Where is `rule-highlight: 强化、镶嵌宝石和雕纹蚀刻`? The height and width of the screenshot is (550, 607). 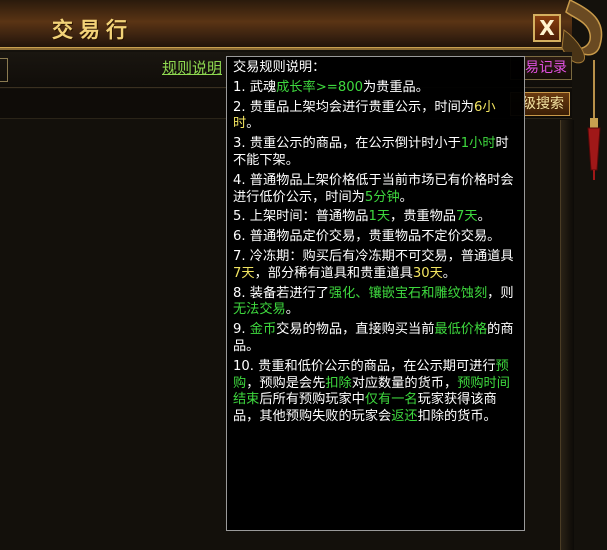
rule-highlight: 强化、镶嵌宝石和雕纹蚀刻 is located at coordinates (408, 293).